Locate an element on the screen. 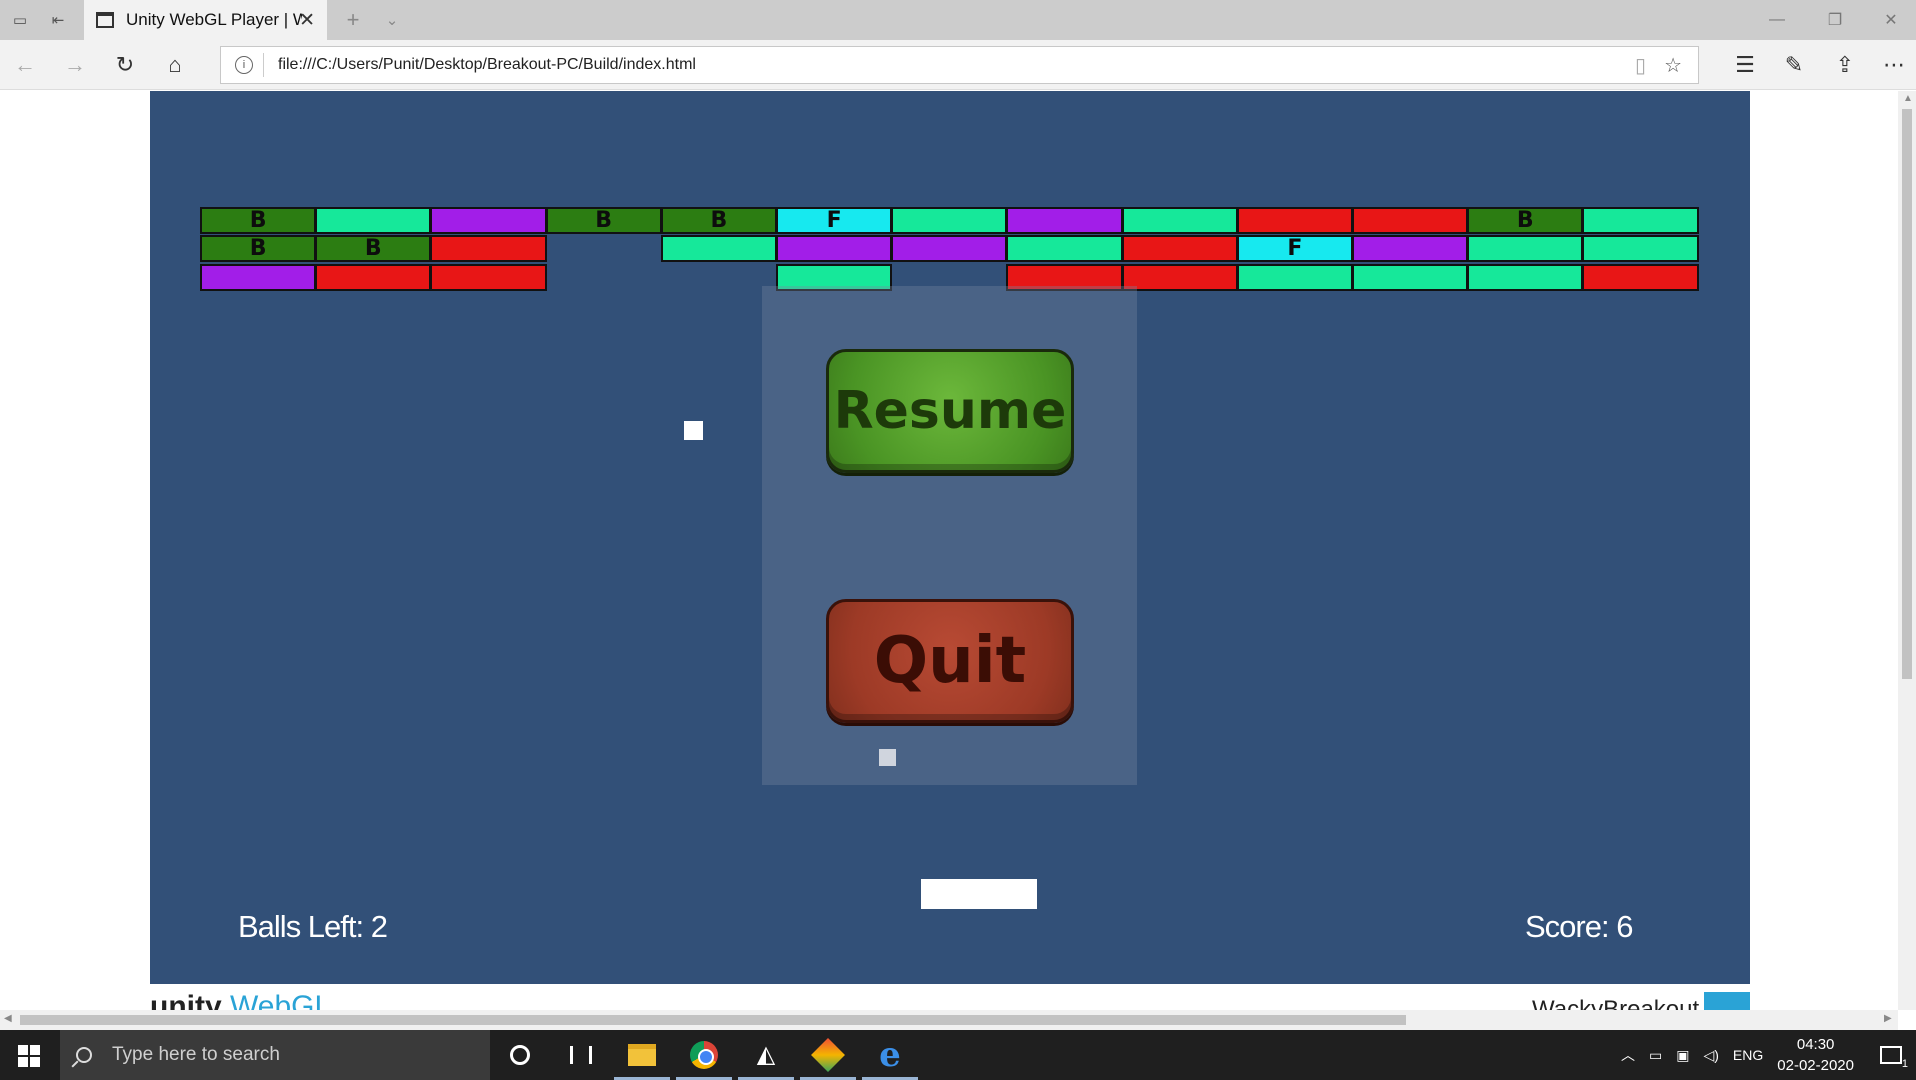 The height and width of the screenshot is (1080, 1916). unity-button: ◭ is located at coordinates (766, 1055).